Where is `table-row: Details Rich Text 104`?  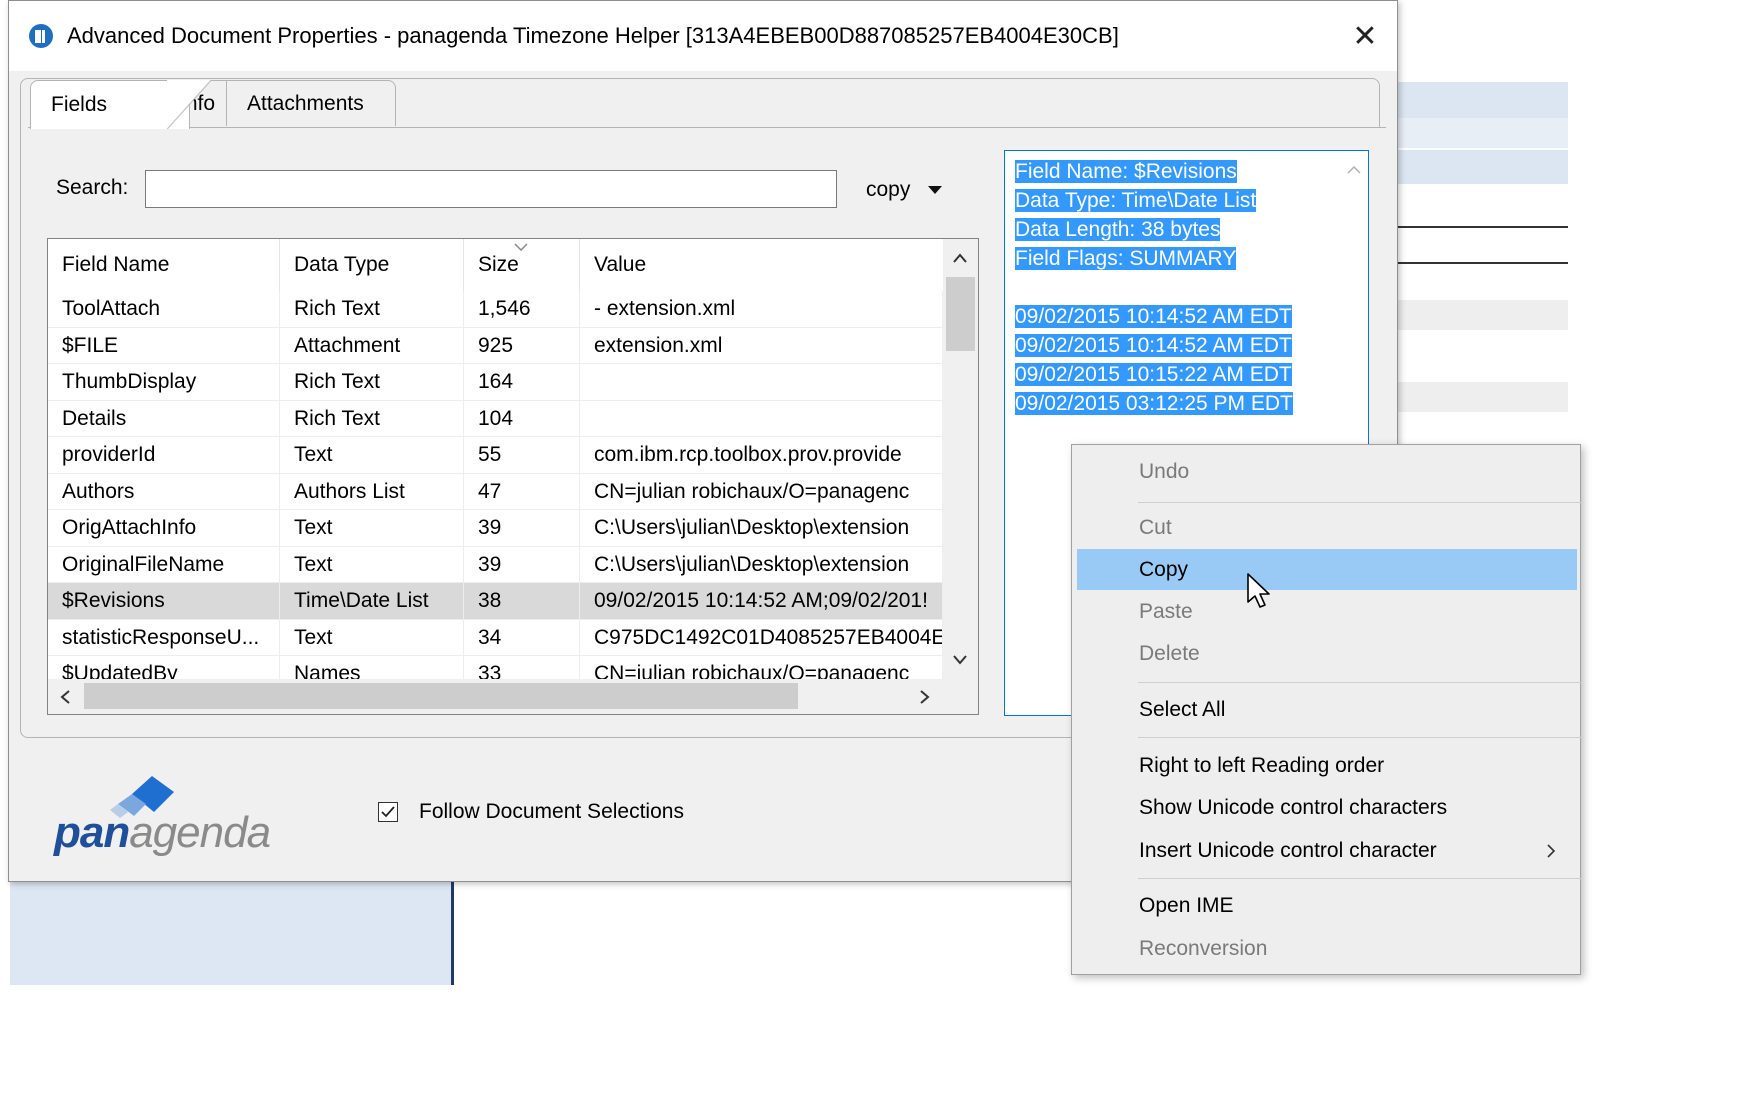
table-row: Details Rich Text 104 is located at coordinates (495, 418).